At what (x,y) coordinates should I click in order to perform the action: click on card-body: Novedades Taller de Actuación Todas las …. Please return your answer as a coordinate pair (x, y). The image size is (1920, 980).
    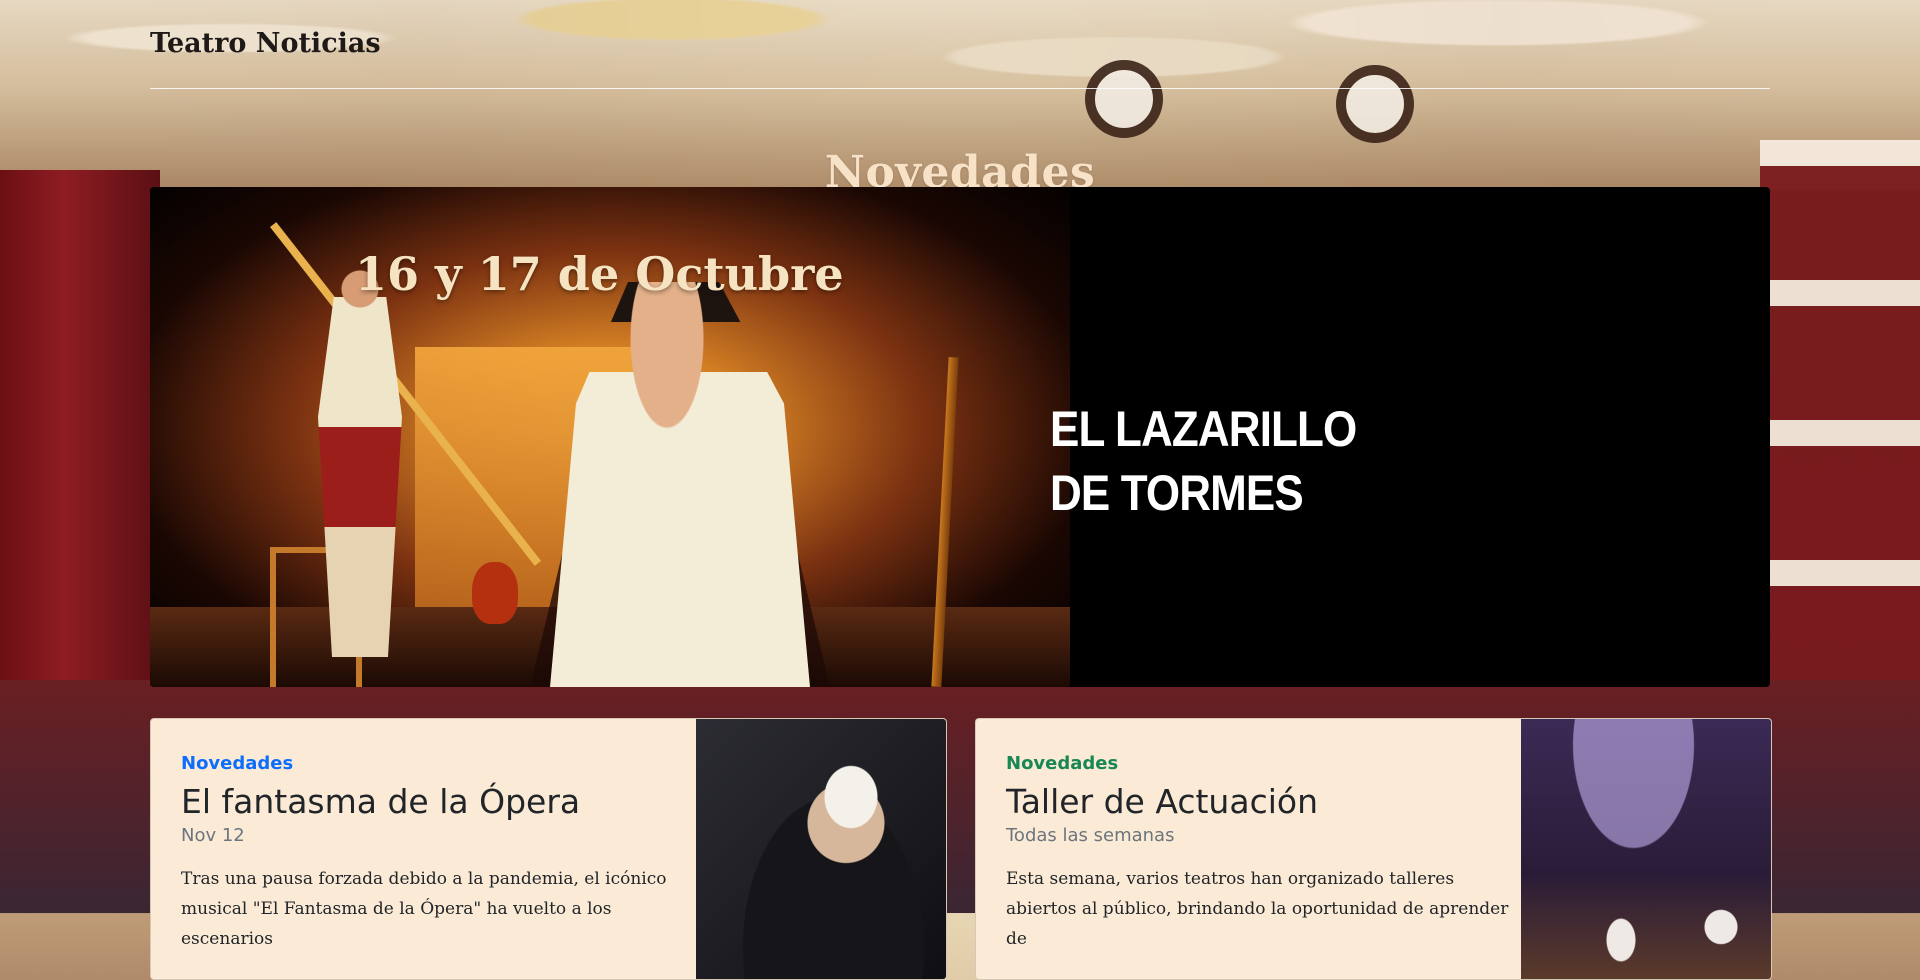
    Looking at the image, I should click on (1261, 862).